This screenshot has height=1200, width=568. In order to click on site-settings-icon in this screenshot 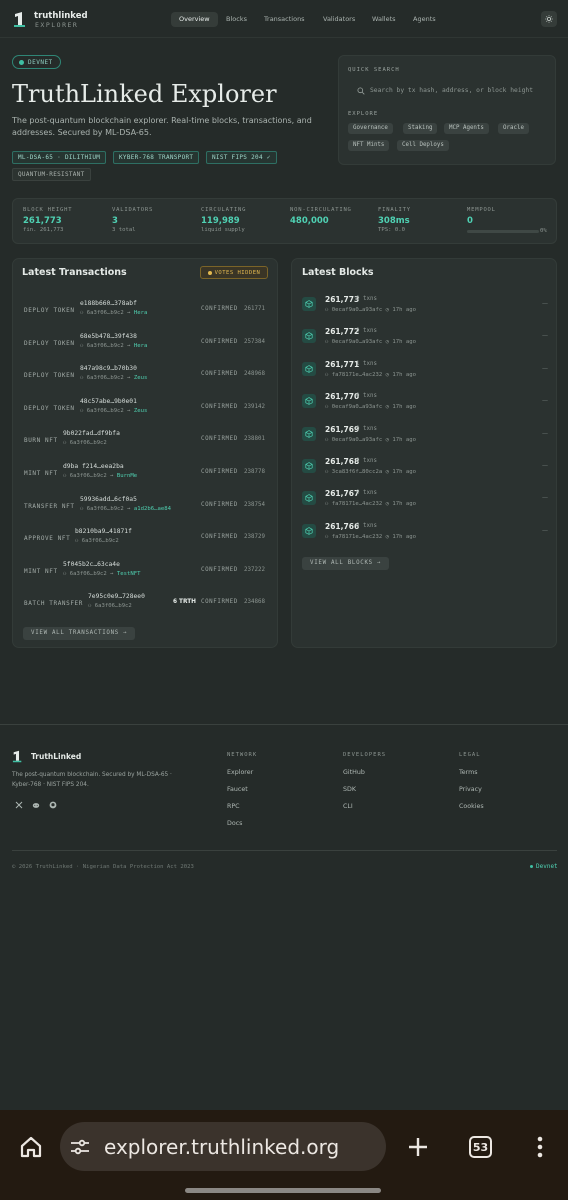, I will do `click(80, 1147)`.